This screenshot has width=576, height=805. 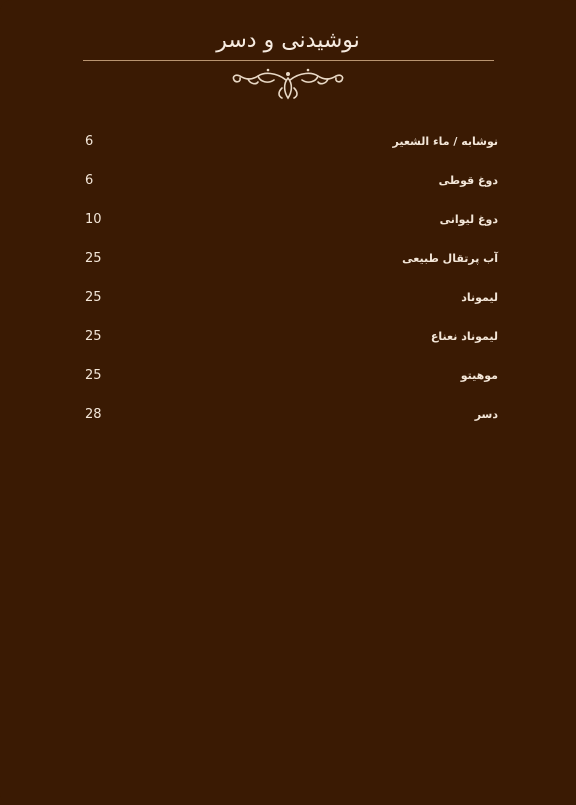 I want to click on menu-item-row: 25 لیموناد نعناع, so click(x=290, y=336).